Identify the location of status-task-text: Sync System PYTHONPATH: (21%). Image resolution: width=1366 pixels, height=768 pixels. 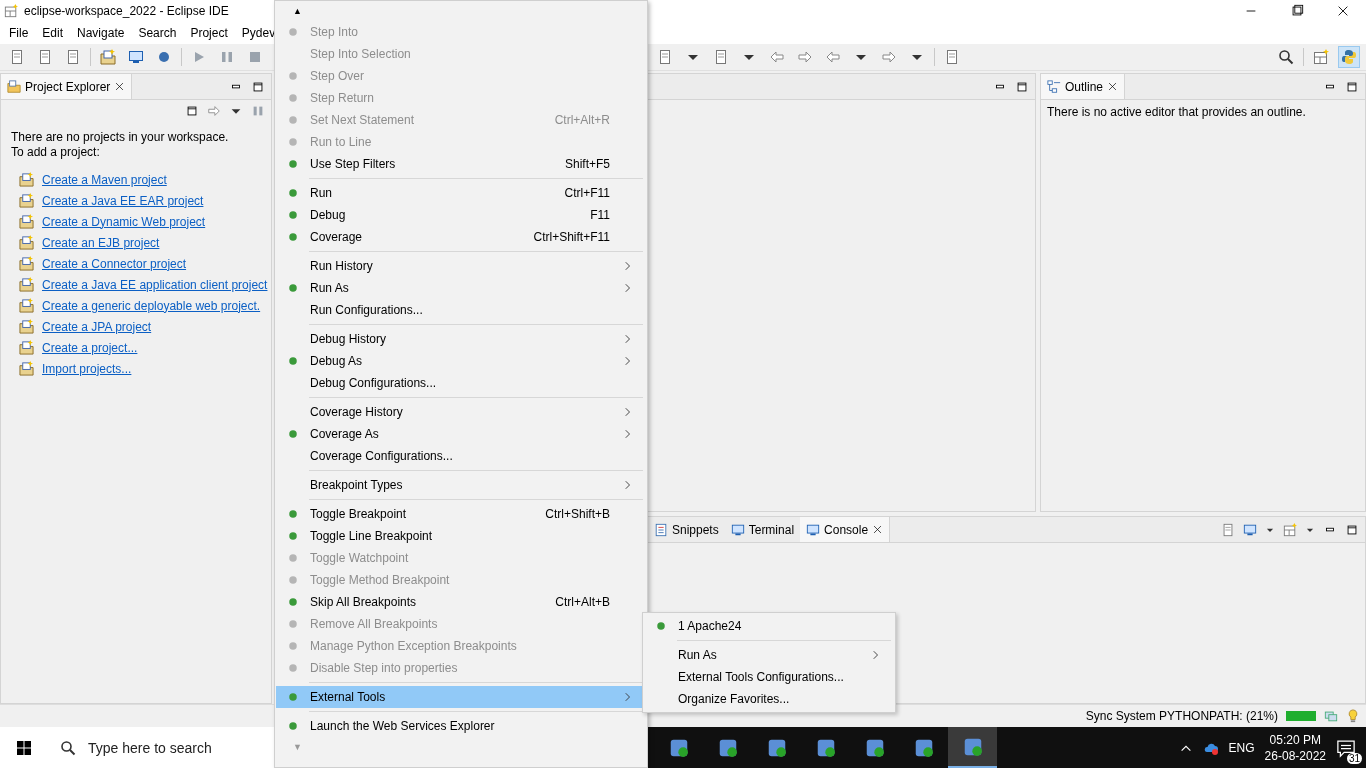
(1181, 716).